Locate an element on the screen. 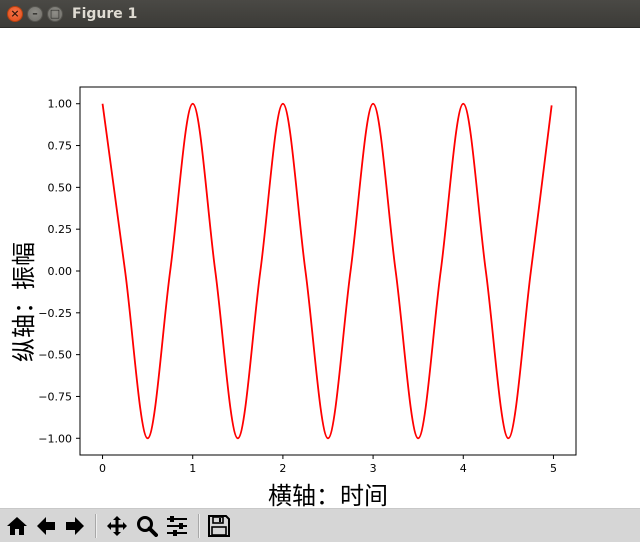  home-icon is located at coordinates (17, 526).